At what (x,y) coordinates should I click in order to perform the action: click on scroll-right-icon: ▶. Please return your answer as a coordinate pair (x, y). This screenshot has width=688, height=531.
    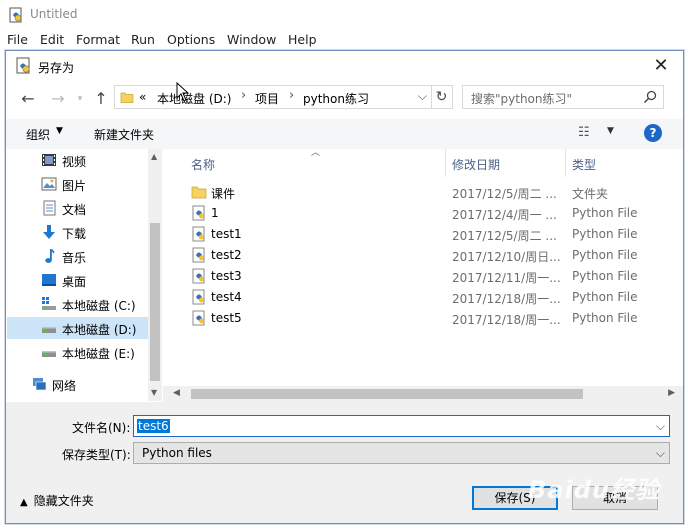
    Looking at the image, I should click on (671, 393).